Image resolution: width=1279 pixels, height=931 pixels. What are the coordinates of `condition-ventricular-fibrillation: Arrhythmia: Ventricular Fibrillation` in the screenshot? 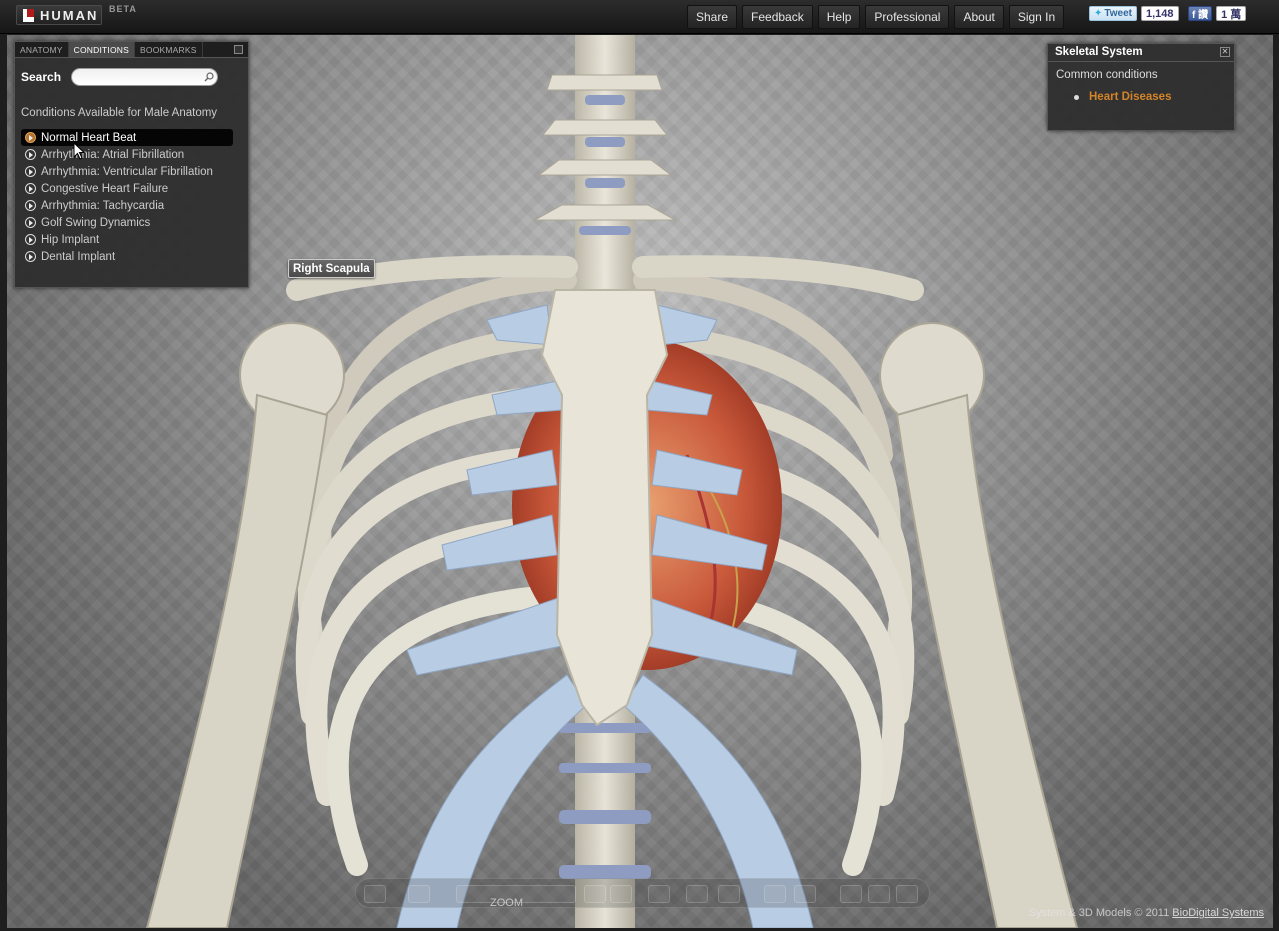 It's located at (127, 171).